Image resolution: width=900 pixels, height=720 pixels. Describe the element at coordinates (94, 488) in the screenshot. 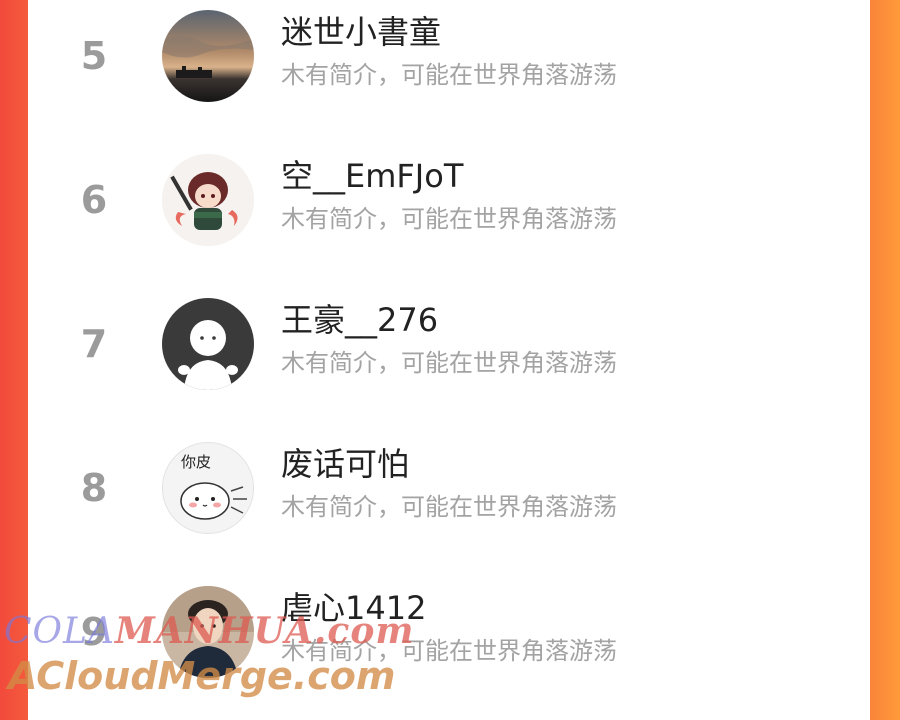

I see `rank-number: 8` at that location.